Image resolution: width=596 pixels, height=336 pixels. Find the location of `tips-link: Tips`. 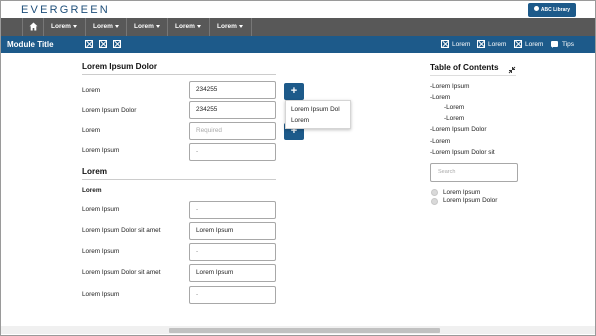

tips-link: Tips is located at coordinates (568, 44).